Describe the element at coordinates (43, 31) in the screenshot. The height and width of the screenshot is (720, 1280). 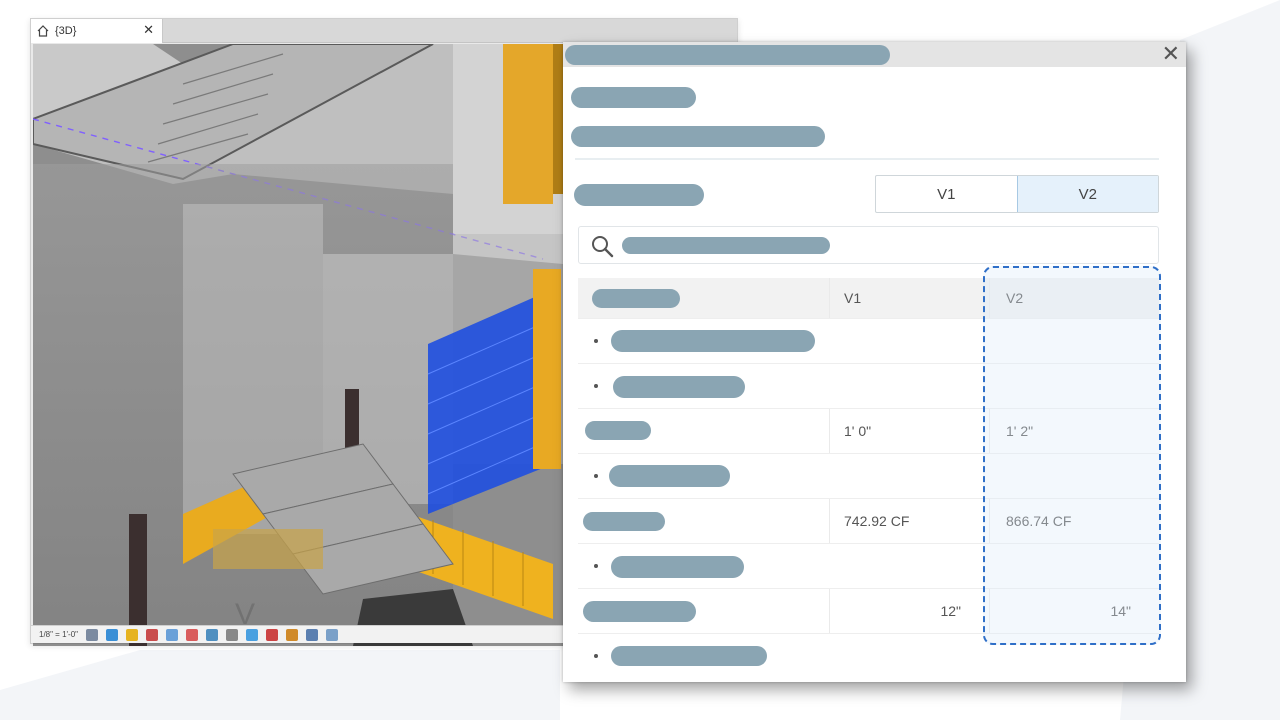
I see `house-icon` at that location.